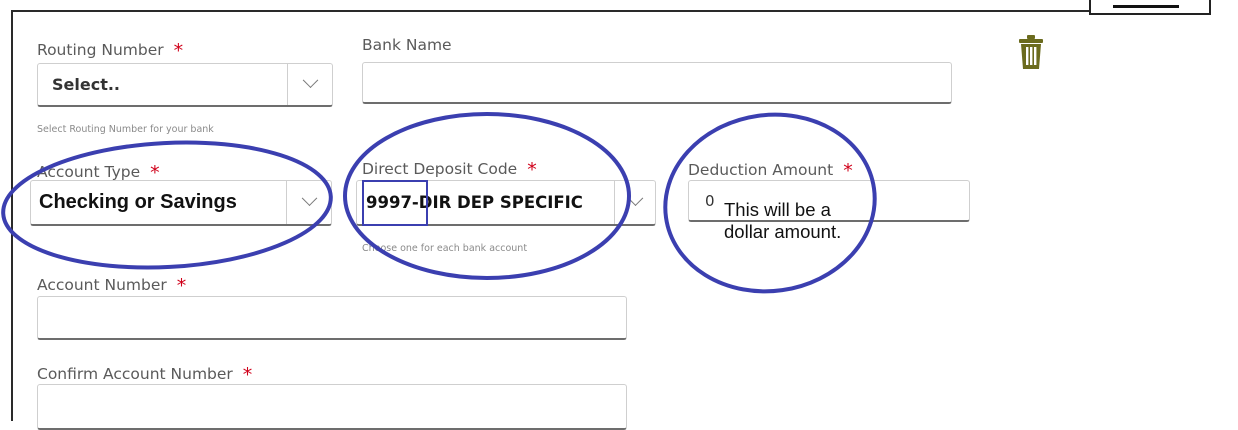 The image size is (1238, 430). Describe the element at coordinates (12, 215) in the screenshot. I see `panel-border-left` at that location.